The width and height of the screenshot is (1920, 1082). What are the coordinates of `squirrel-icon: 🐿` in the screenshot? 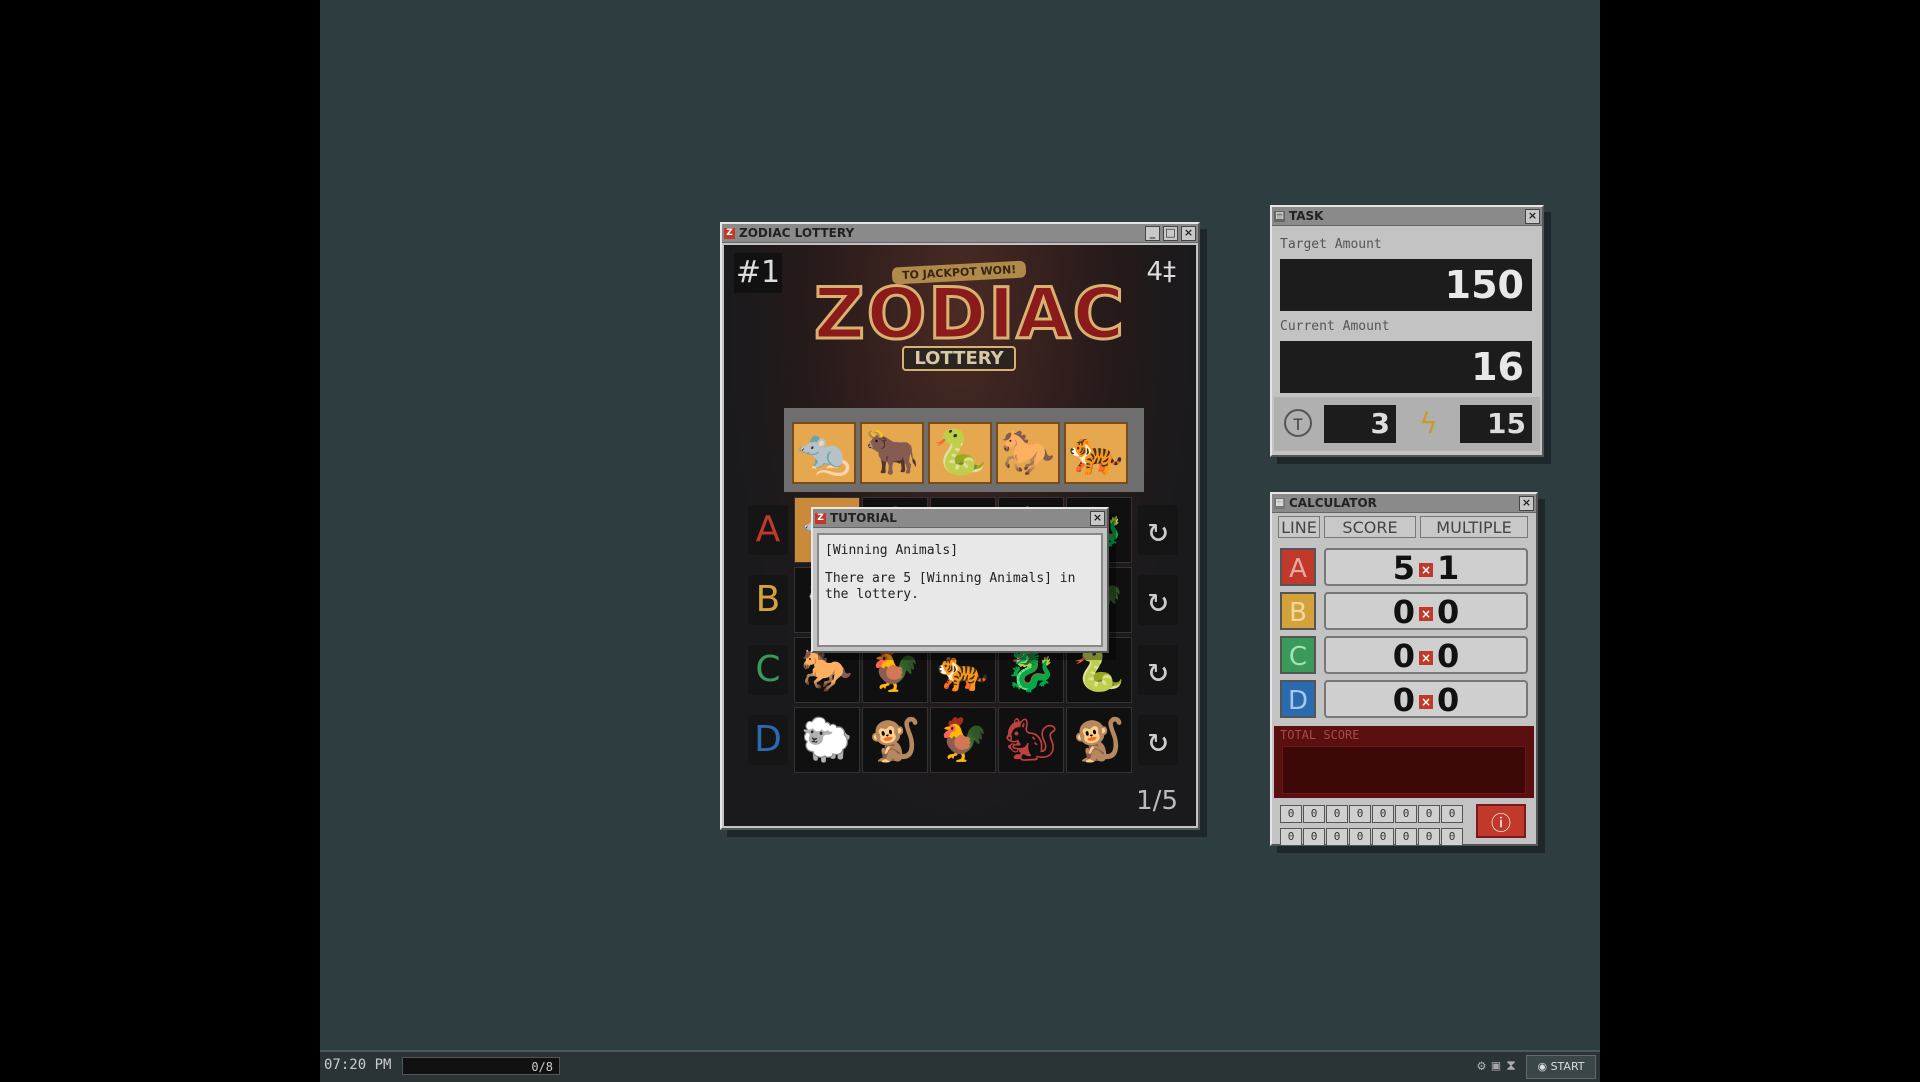 It's located at (1031, 740).